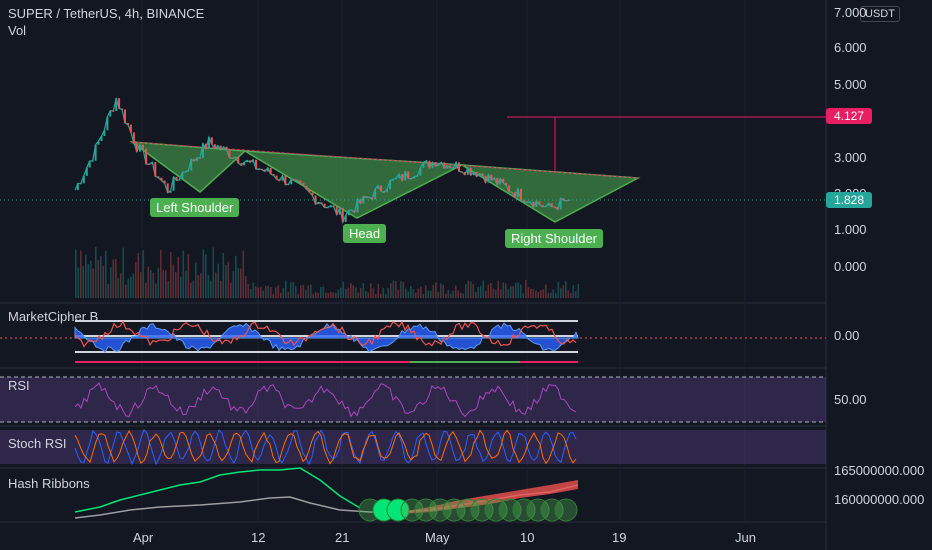  Describe the element at coordinates (850, 12) in the screenshot. I see `price-tick: 7.000` at that location.